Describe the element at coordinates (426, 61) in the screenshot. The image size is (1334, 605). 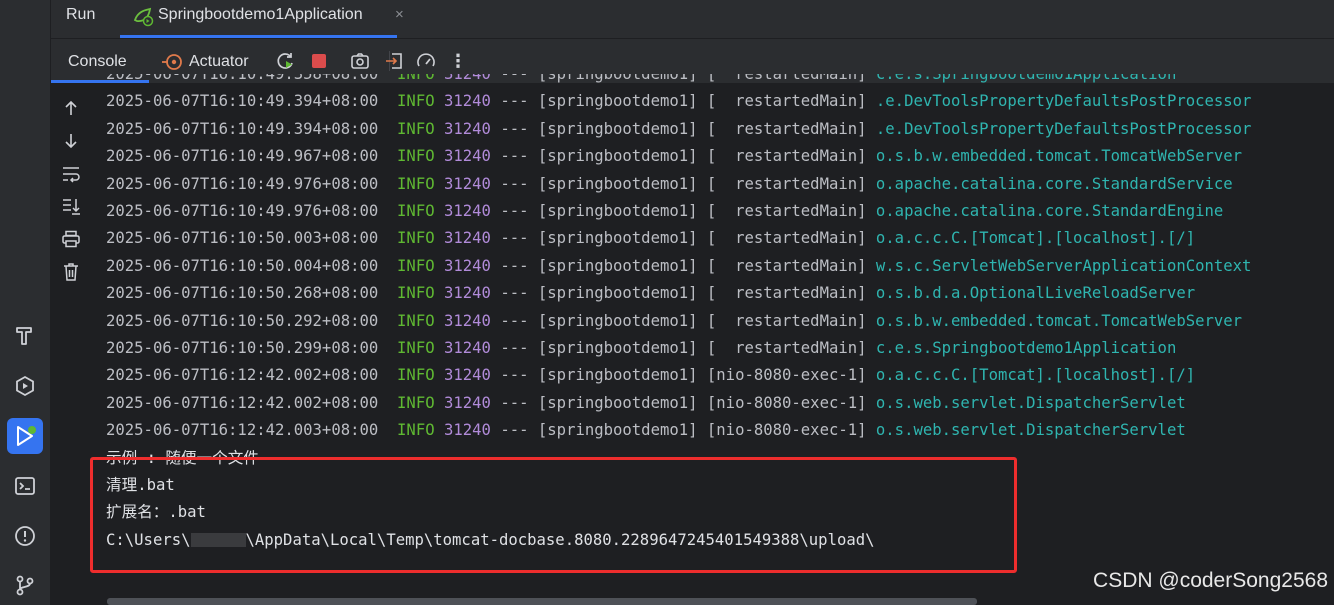
I see `gauge-icon` at that location.